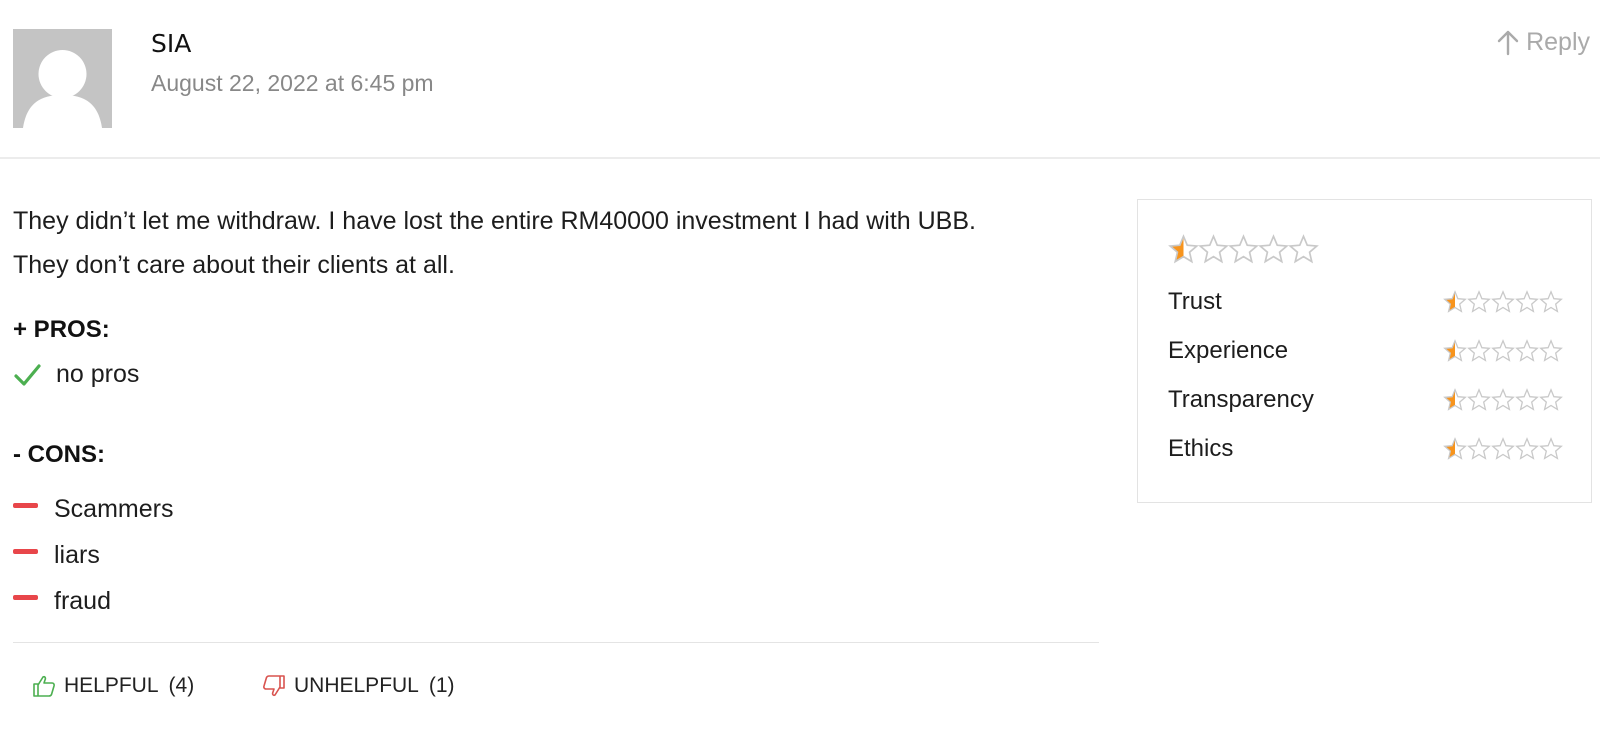 The width and height of the screenshot is (1600, 731). Describe the element at coordinates (1508, 42) in the screenshot. I see `arrow-up-icon` at that location.